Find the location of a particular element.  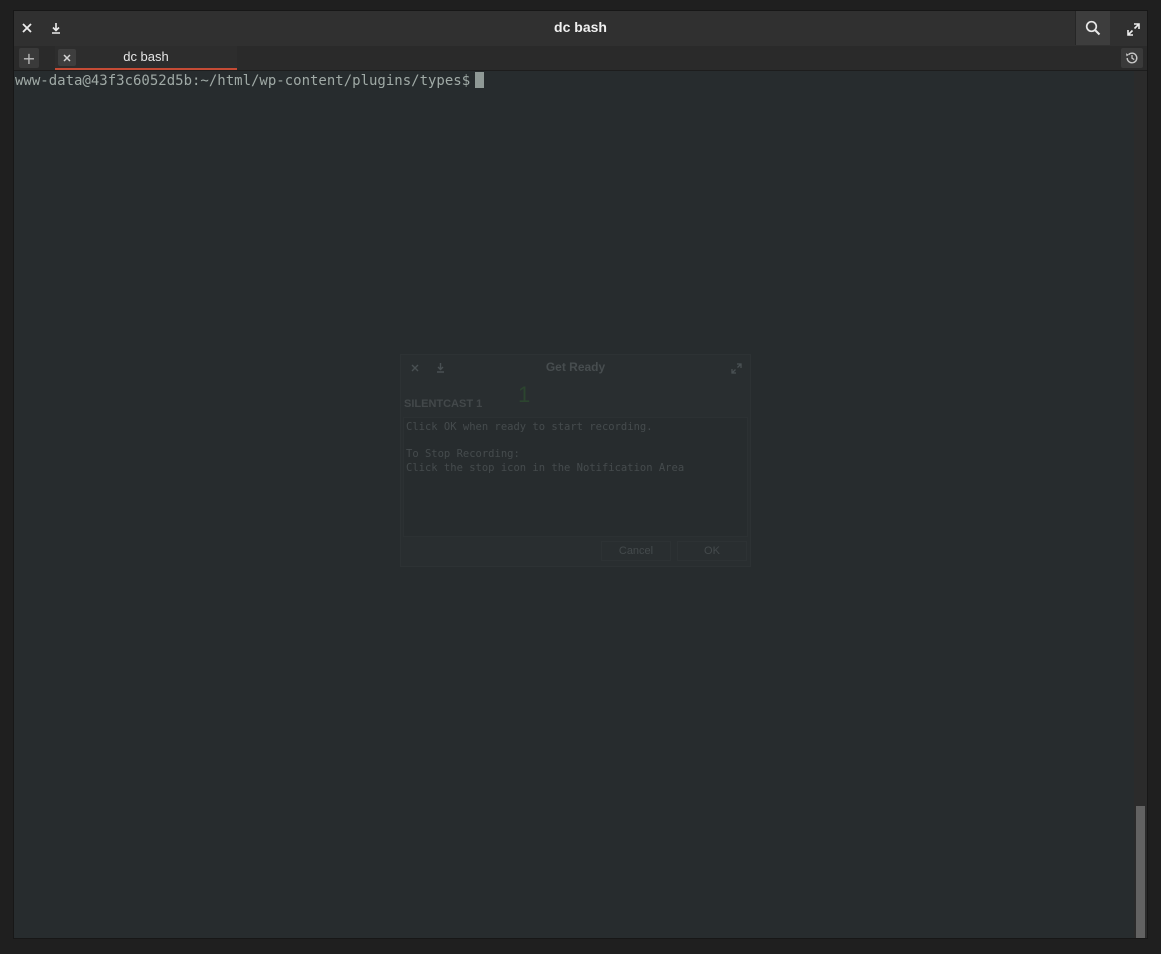

dialog-heading: SILENTCAST 1 is located at coordinates (443, 404).